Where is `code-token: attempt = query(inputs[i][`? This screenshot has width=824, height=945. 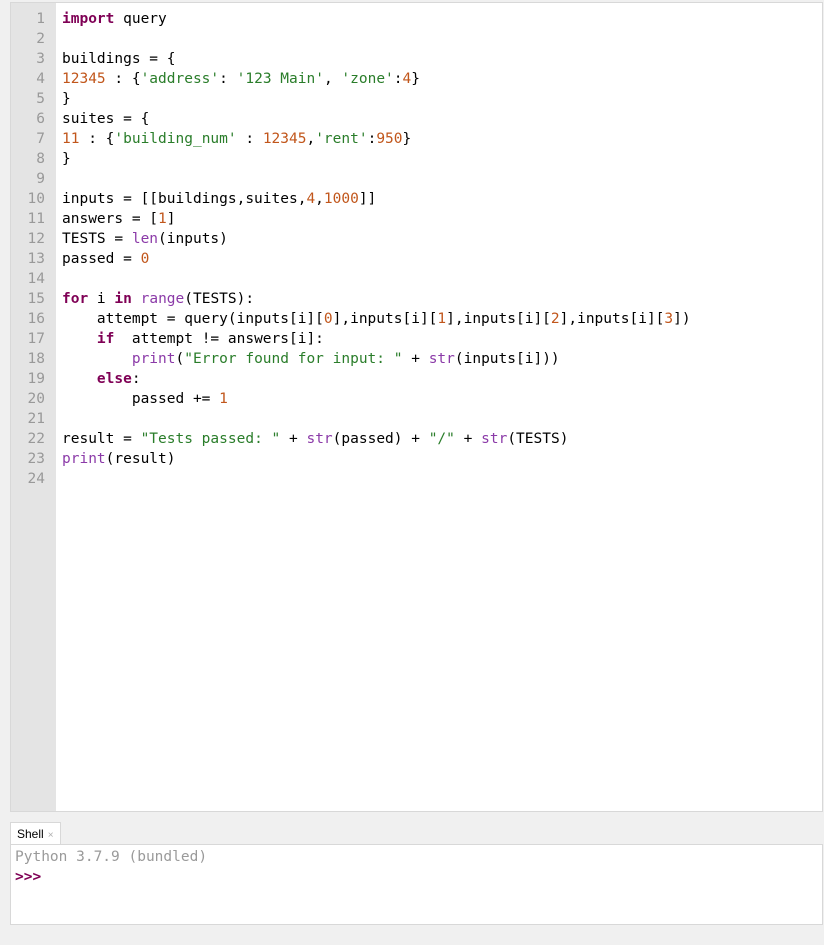
code-token: attempt = query(inputs[i][ is located at coordinates (193, 319).